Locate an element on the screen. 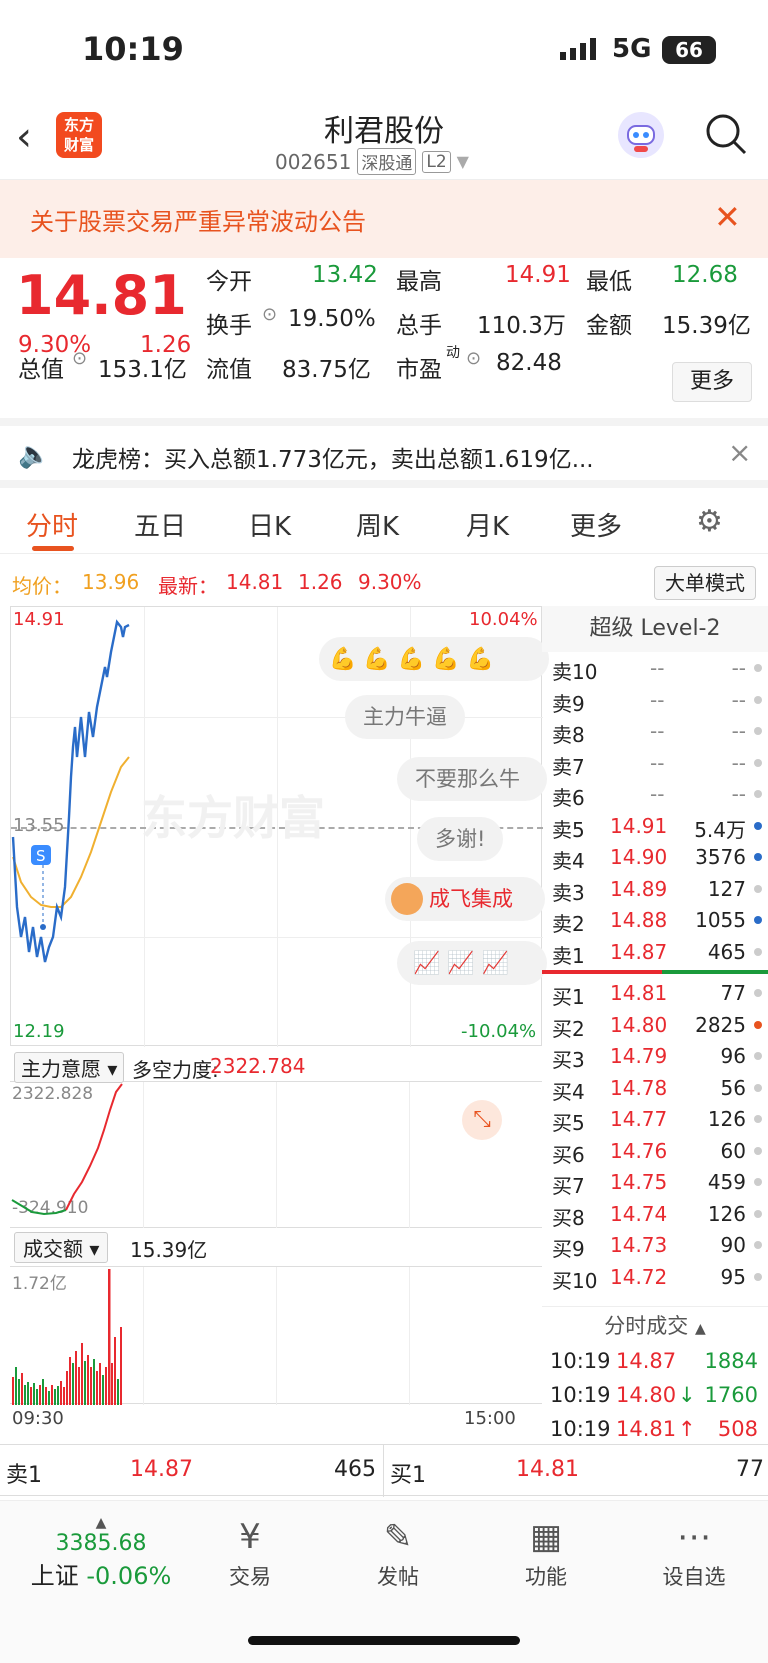  nav-post-label: 发帖 is located at coordinates (398, 1577).